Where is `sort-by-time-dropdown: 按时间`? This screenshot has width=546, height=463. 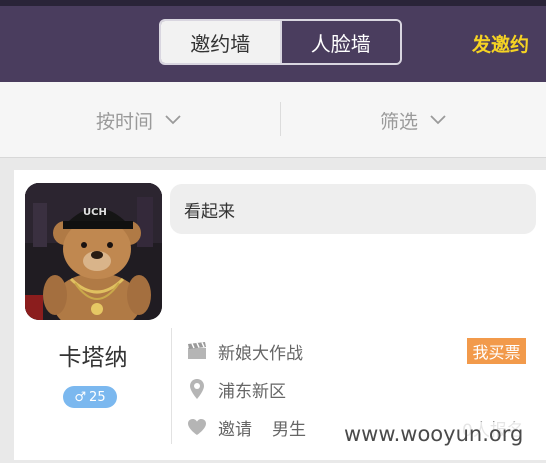 sort-by-time-dropdown: 按时间 is located at coordinates (138, 120).